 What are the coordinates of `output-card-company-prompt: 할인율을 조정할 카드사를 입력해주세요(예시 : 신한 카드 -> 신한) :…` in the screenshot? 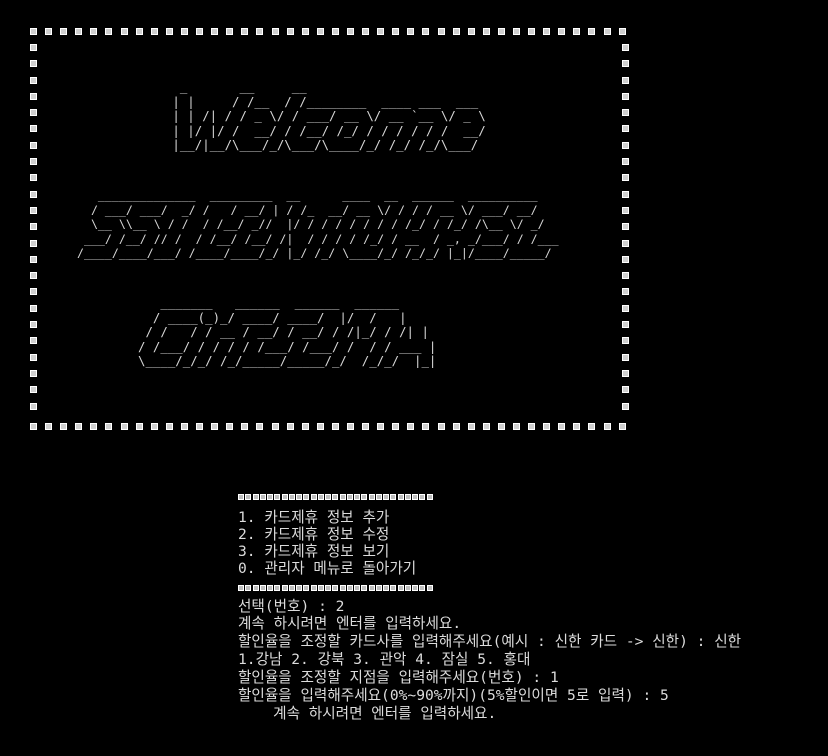 It's located at (490, 641).